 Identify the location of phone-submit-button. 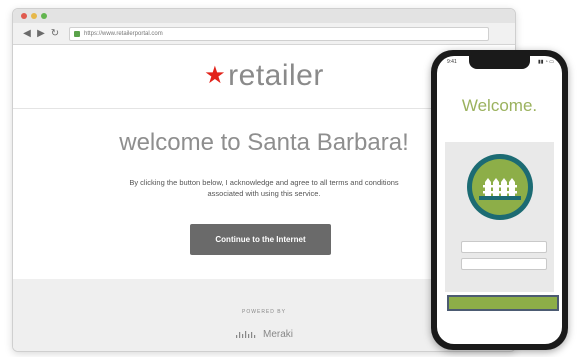
(503, 303).